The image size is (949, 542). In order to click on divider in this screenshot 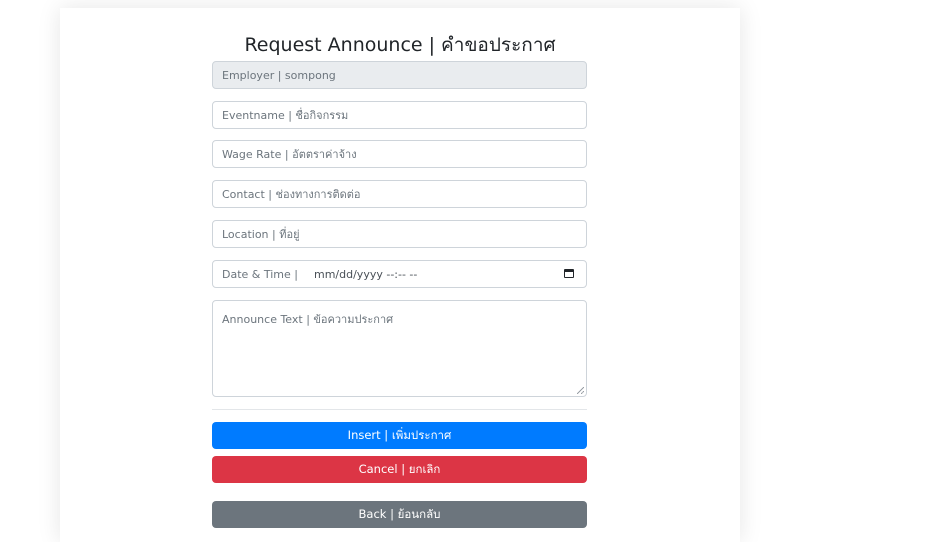, I will do `click(399, 409)`.